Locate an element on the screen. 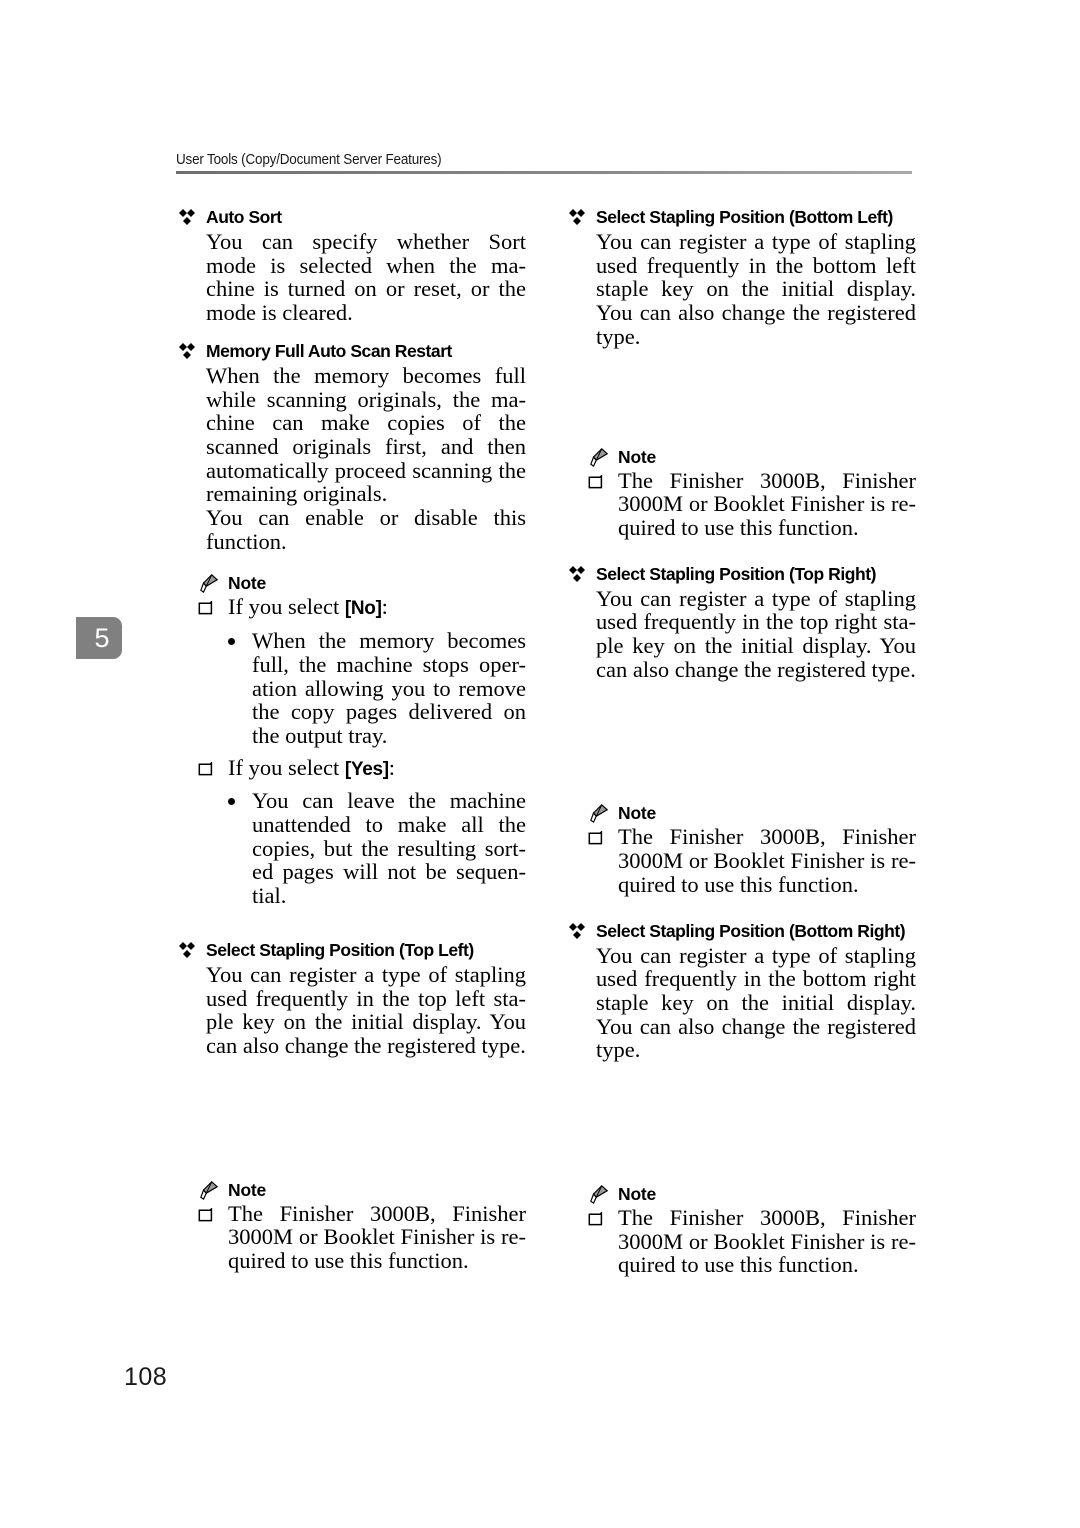 This screenshot has width=1080, height=1528. section-heading: Select Stapling Position (Top Left) is located at coordinates (351, 950).